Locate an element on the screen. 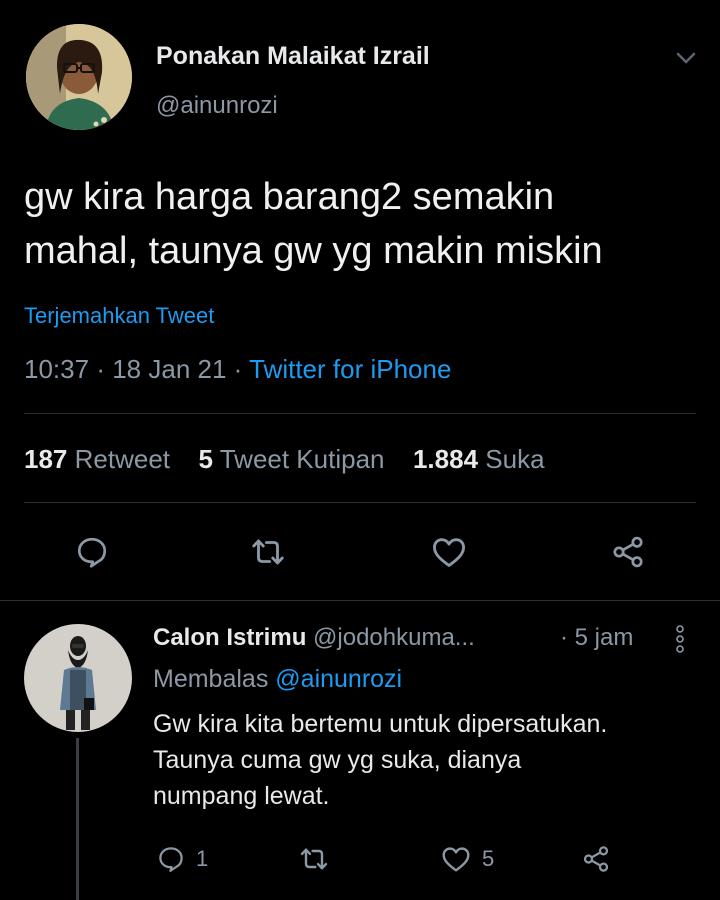  reply-retweet-button is located at coordinates (314, 859).